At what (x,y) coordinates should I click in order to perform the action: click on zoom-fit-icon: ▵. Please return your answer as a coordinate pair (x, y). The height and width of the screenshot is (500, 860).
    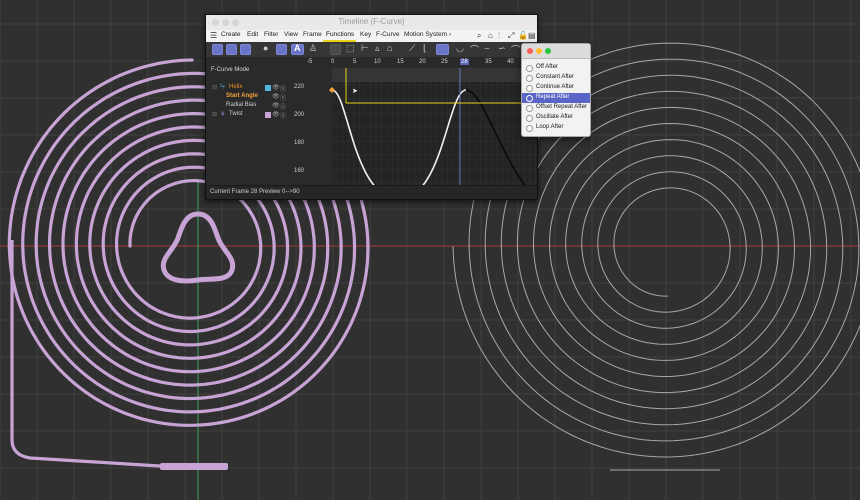
    Looking at the image, I should click on (377, 48).